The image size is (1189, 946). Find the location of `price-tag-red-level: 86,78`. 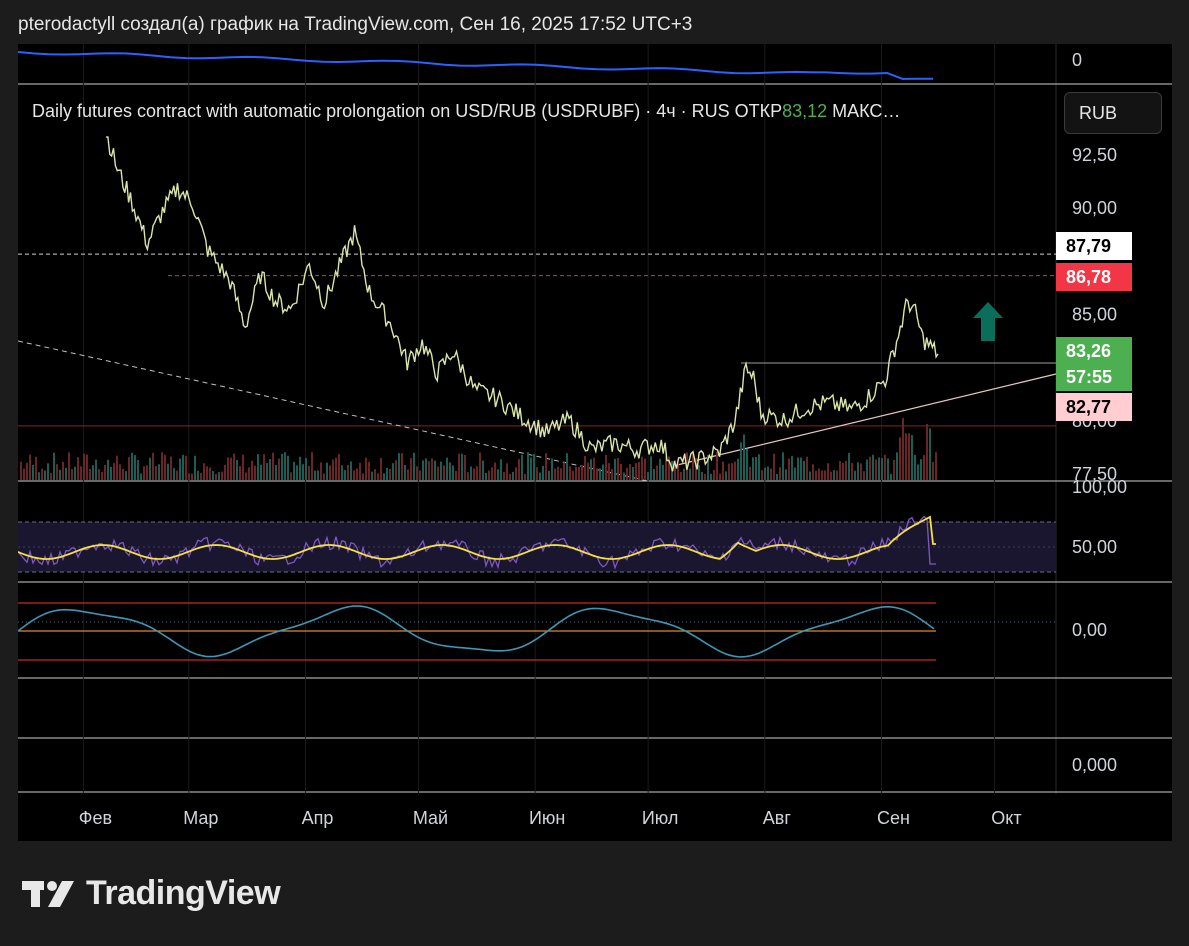

price-tag-red-level: 86,78 is located at coordinates (1094, 277).